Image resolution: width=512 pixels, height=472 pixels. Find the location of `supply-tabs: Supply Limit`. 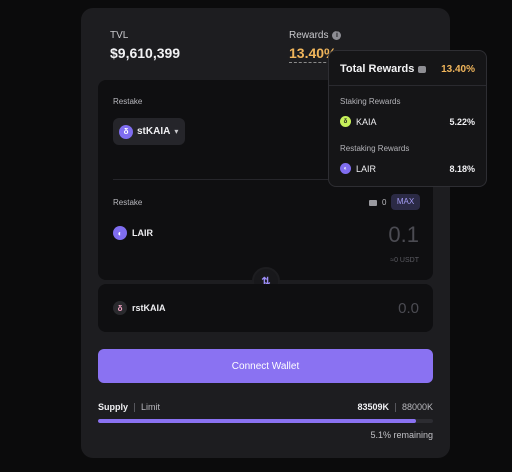

supply-tabs: Supply Limit is located at coordinates (129, 407).